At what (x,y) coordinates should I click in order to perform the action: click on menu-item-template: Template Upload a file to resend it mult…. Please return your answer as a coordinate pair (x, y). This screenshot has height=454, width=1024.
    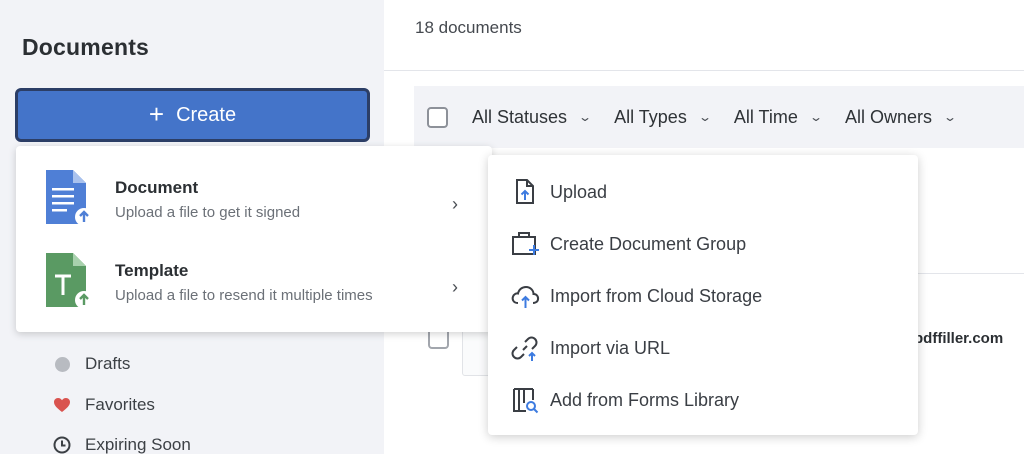
    Looking at the image, I should click on (254, 288).